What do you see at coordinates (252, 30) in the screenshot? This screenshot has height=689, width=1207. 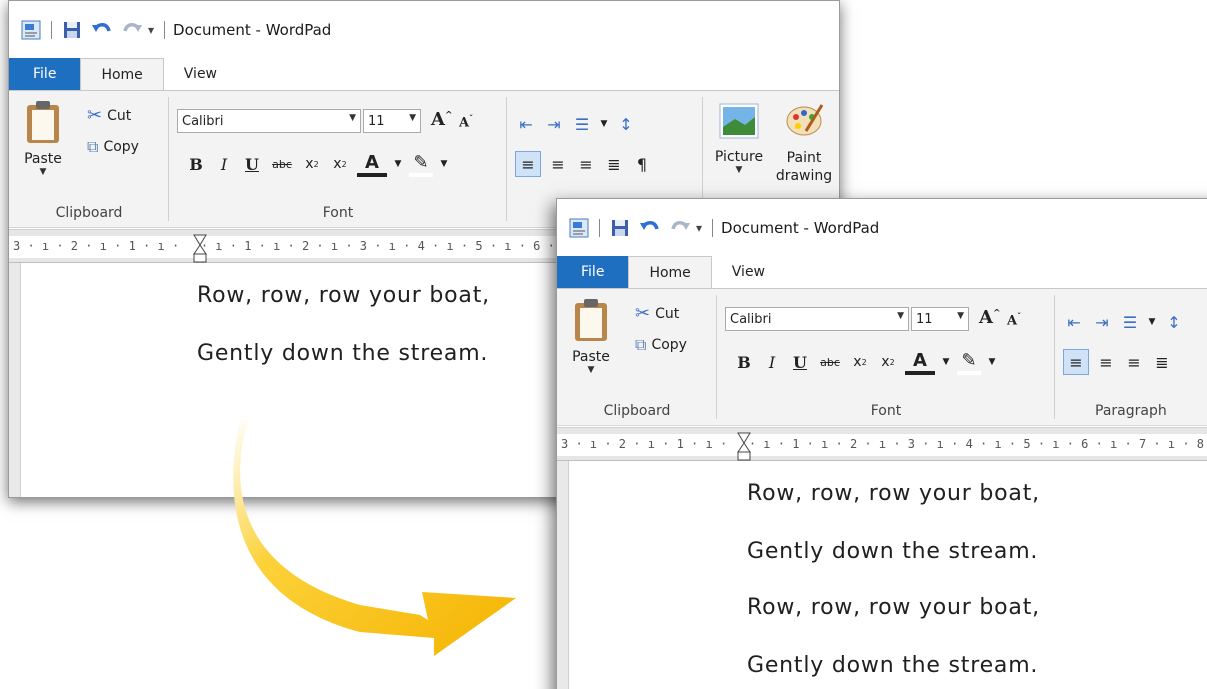 I see `window-title: Document - WordPad` at bounding box center [252, 30].